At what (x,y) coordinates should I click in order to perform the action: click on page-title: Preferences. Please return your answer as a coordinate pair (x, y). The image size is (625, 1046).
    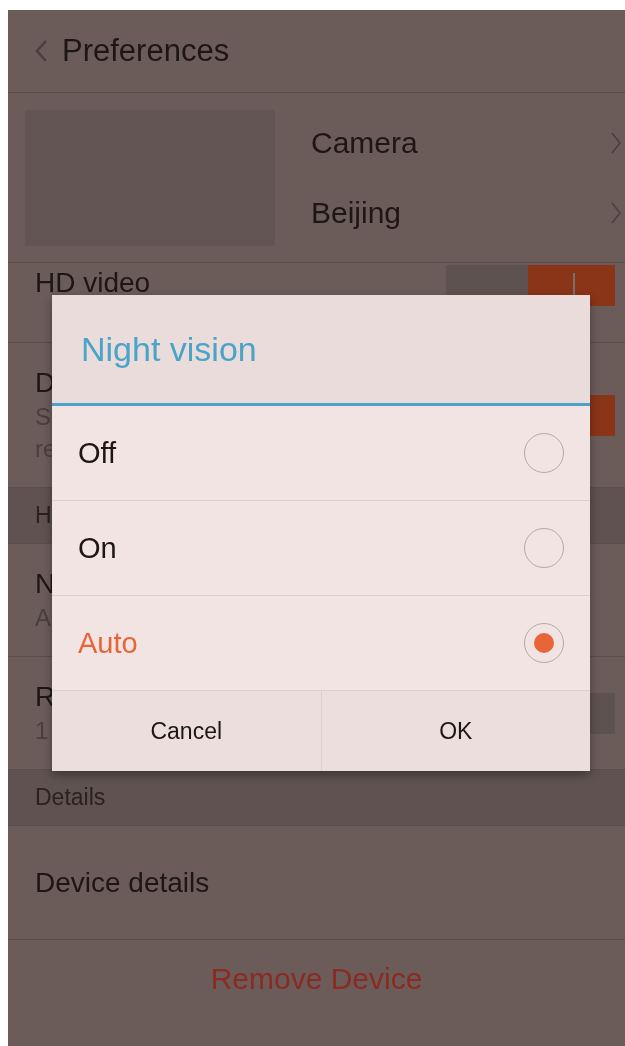
    Looking at the image, I should click on (146, 51).